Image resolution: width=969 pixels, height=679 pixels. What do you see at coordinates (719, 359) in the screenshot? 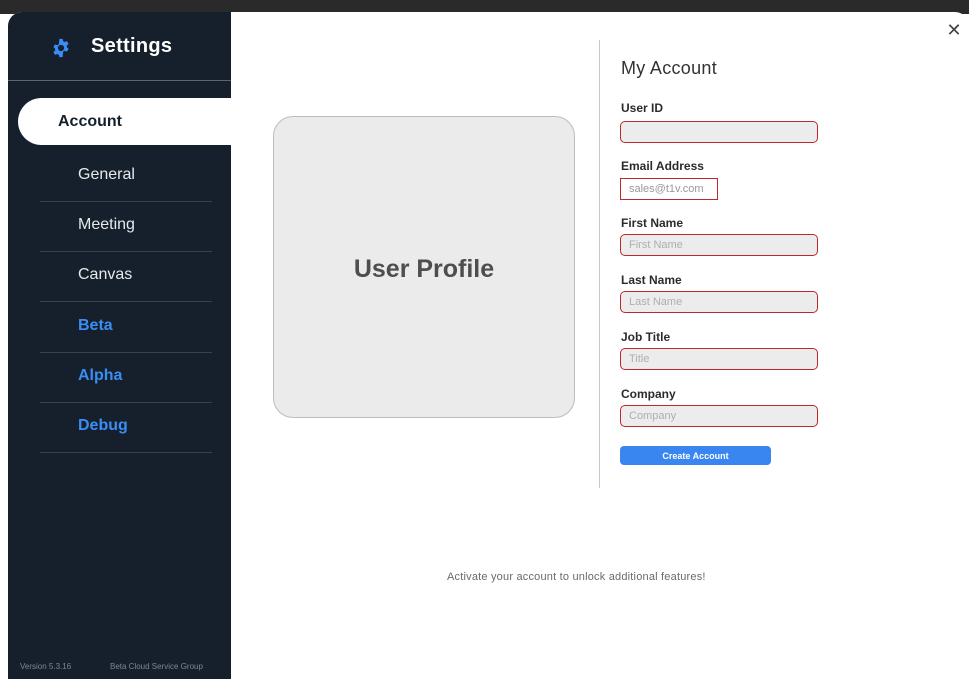
I see `job-title-input` at bounding box center [719, 359].